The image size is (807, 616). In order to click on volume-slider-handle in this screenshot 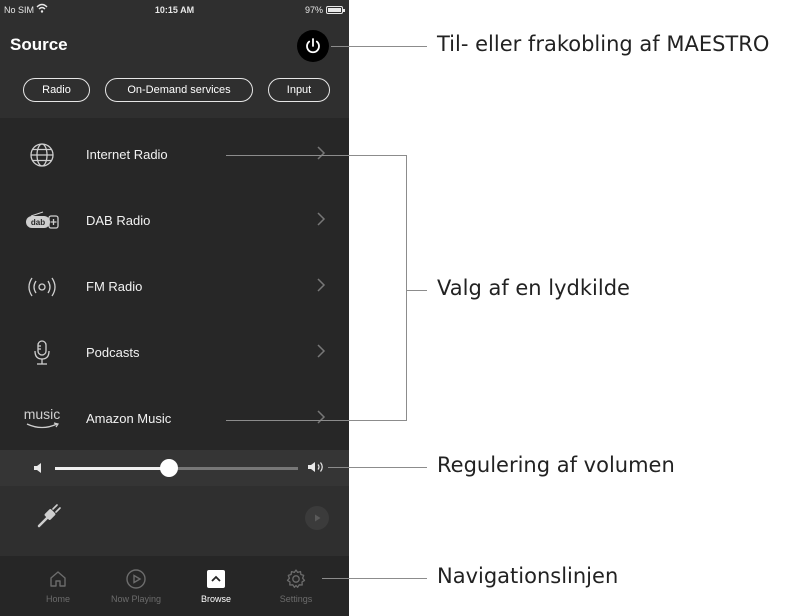, I will do `click(169, 468)`.